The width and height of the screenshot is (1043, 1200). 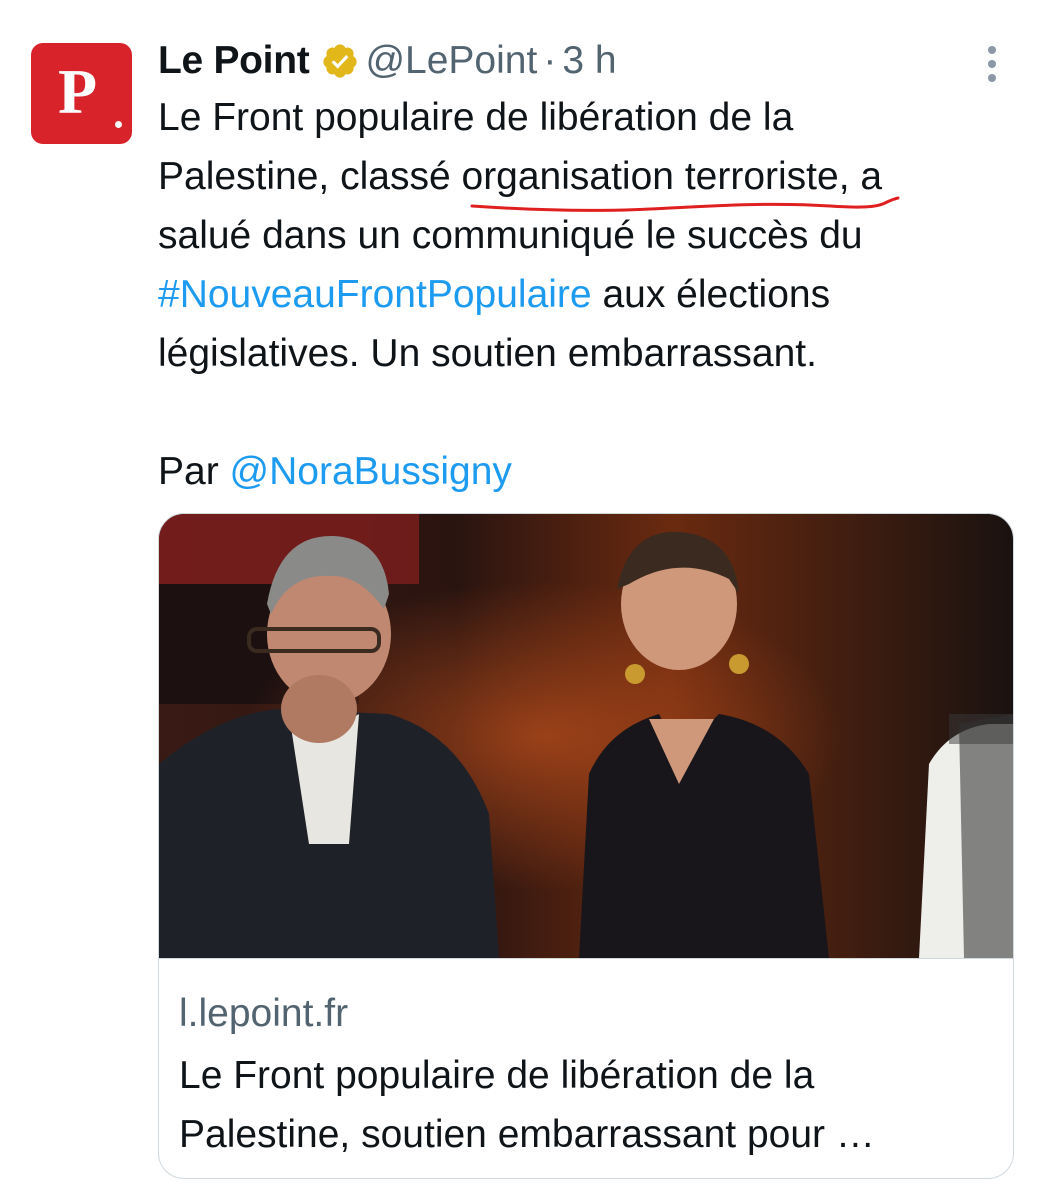 I want to click on tweet-text-line: législatives. Un soutien embarrassant., so click(x=593, y=353).